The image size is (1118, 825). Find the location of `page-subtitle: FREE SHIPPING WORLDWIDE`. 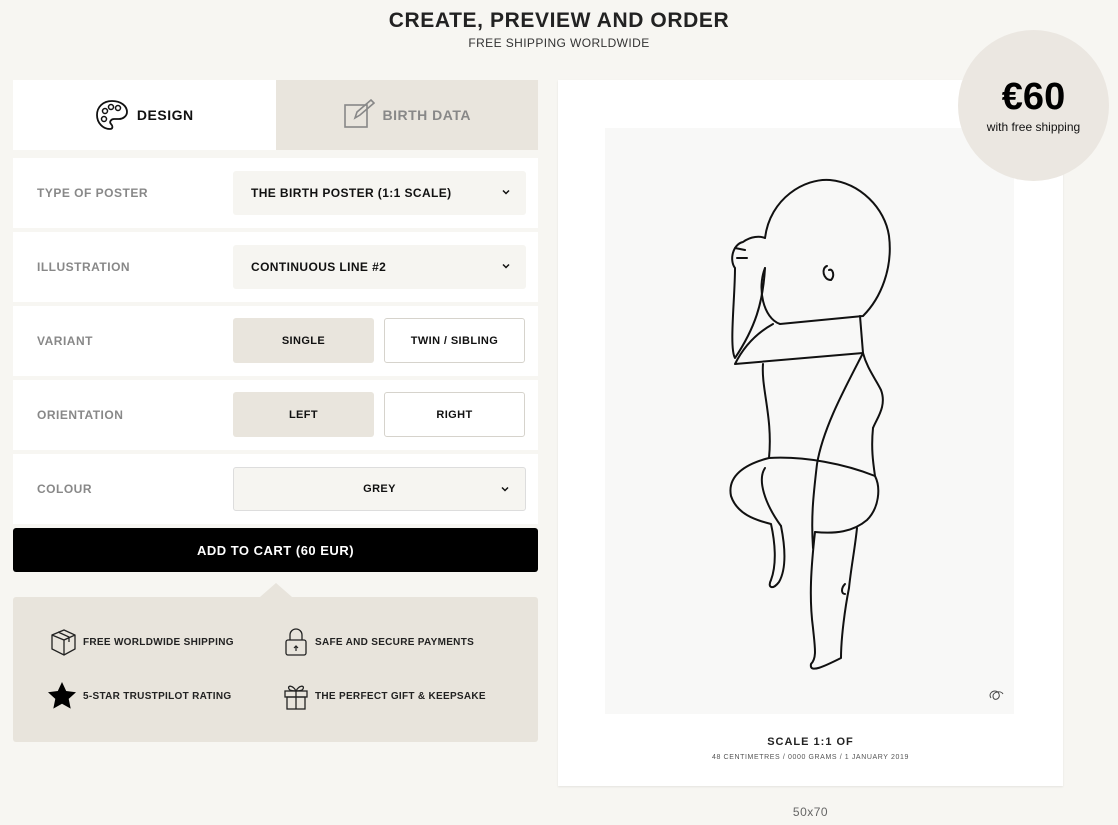

page-subtitle: FREE SHIPPING WORLDWIDE is located at coordinates (559, 43).